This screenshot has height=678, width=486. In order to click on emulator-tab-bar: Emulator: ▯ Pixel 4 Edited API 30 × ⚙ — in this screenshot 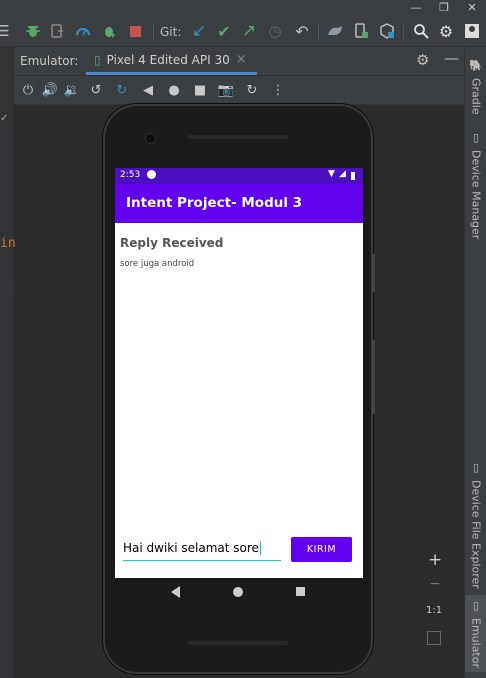, I will do `click(232, 61)`.